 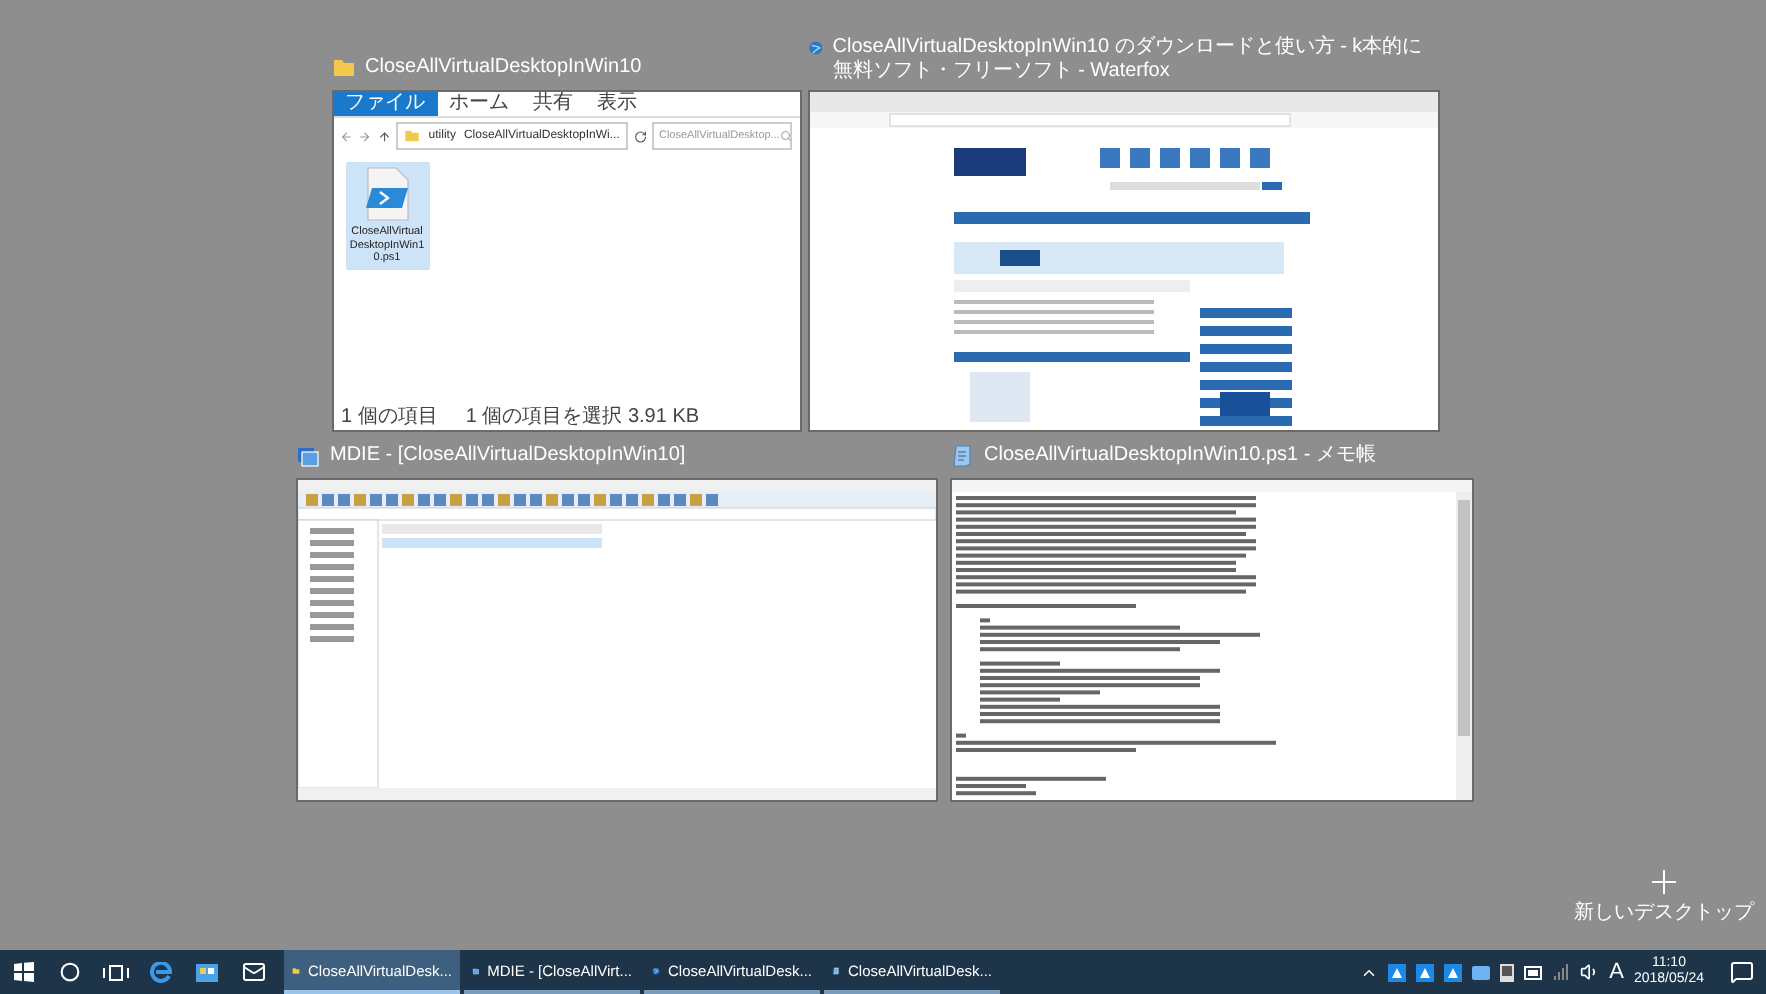 What do you see at coordinates (1616, 972) in the screenshot?
I see `input-mode-indicator: A` at bounding box center [1616, 972].